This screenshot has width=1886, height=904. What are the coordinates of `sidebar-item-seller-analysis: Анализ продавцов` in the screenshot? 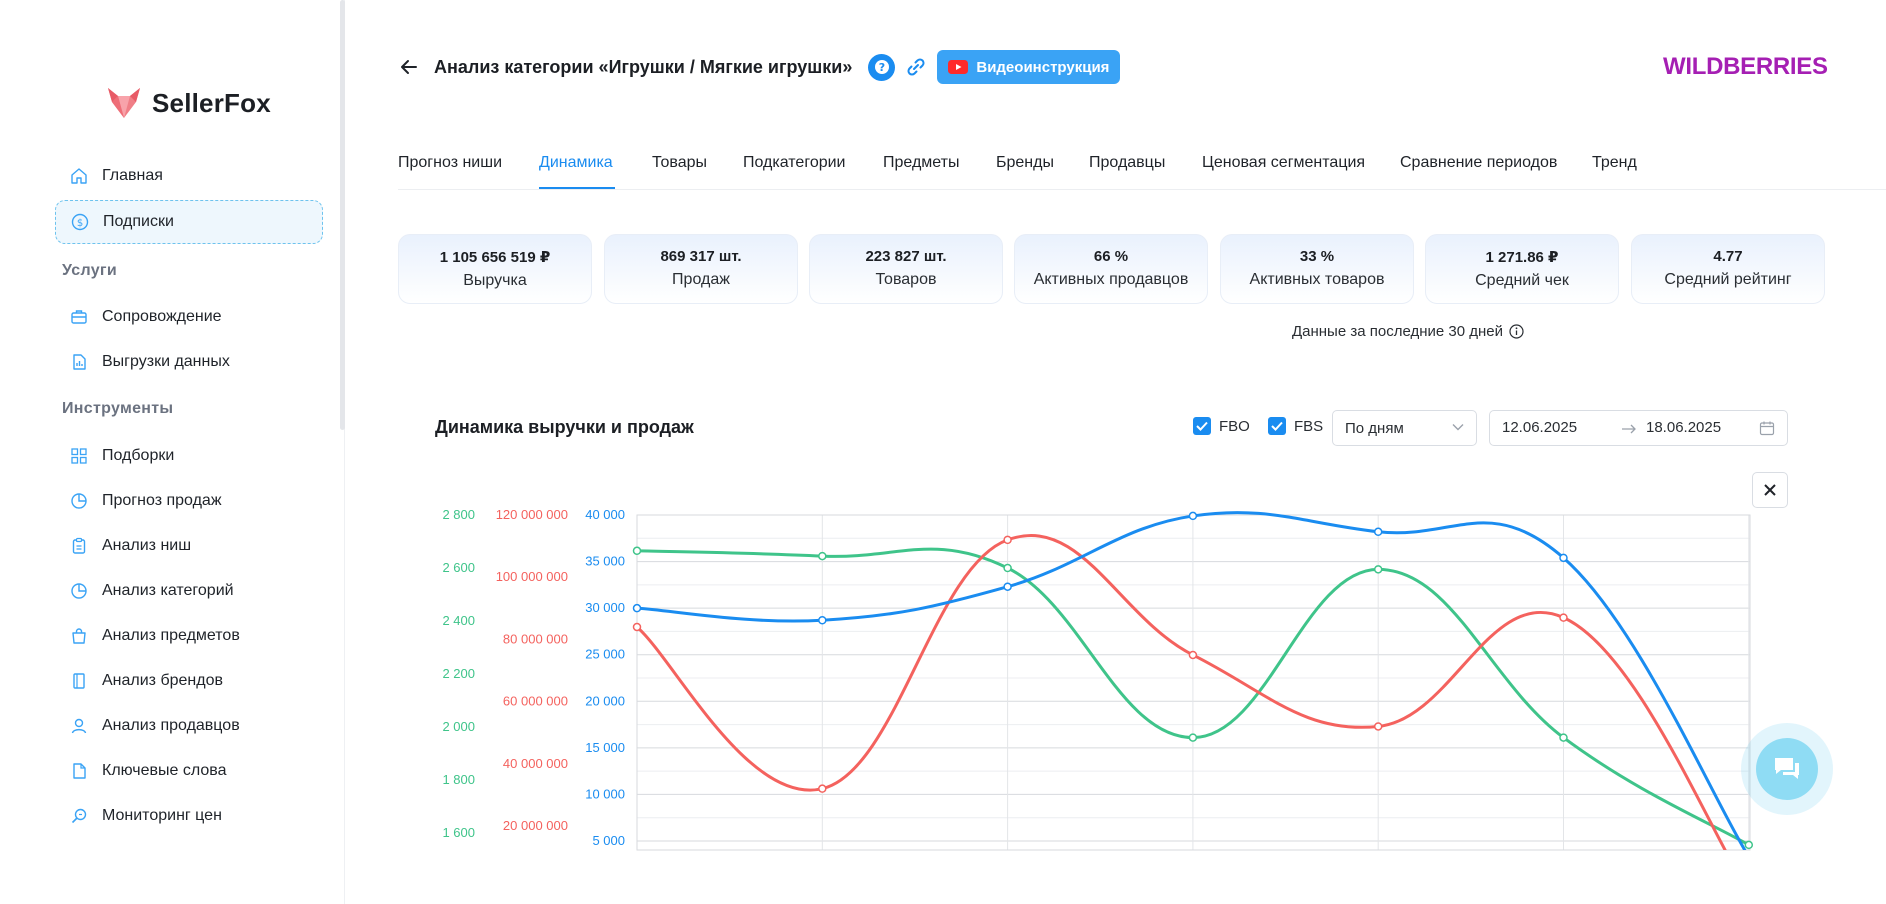 It's located at (189, 726).